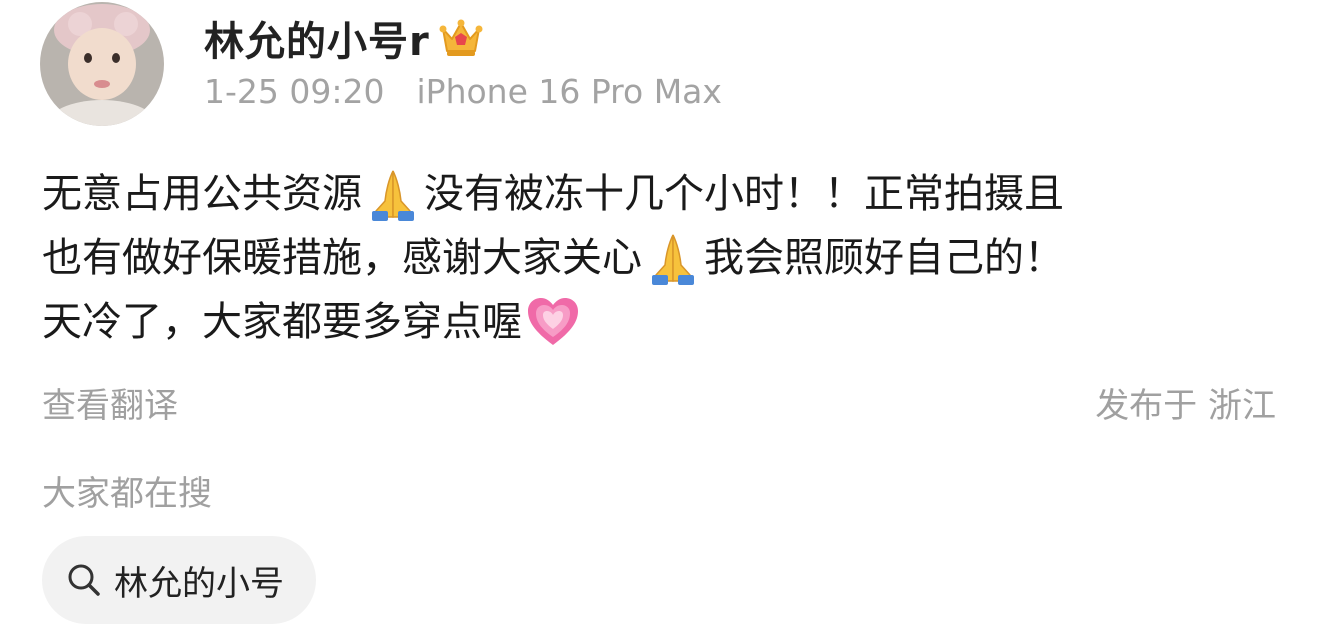 The width and height of the screenshot is (1320, 640). Describe the element at coordinates (884, 258) in the screenshot. I see `post-segment: 我会照顾好自己的！` at that location.